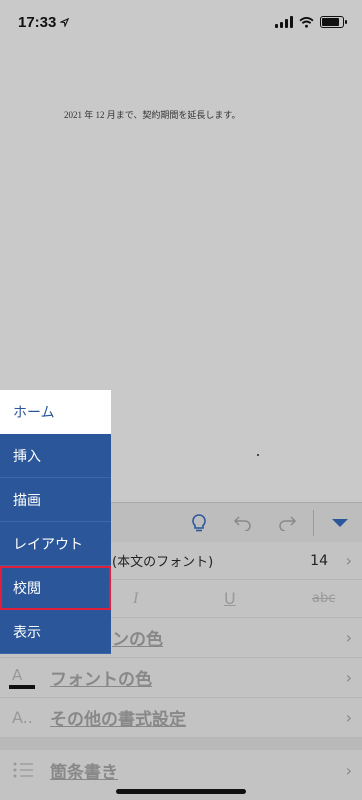 This screenshot has height=800, width=362. Describe the element at coordinates (101, 680) in the screenshot. I see `font-color-label: フォントの色` at that location.